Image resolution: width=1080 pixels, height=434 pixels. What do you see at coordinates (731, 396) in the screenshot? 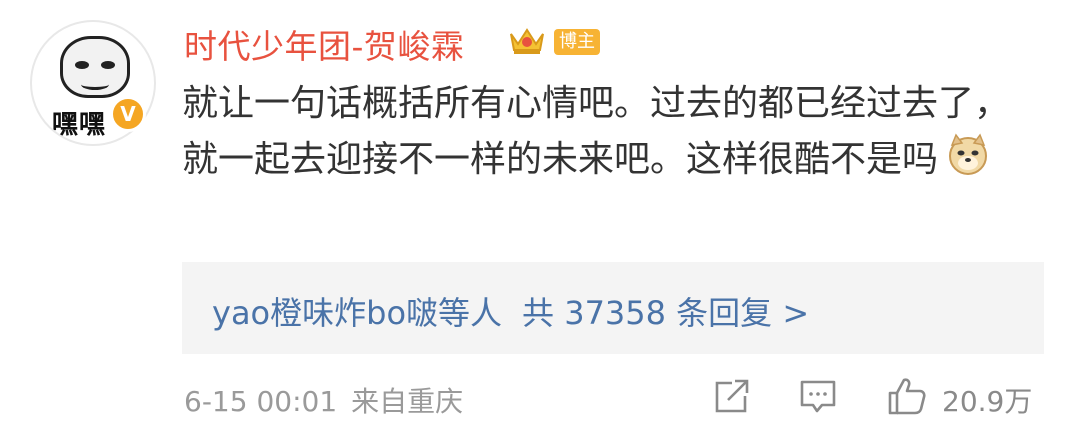
I see `share-icon` at bounding box center [731, 396].